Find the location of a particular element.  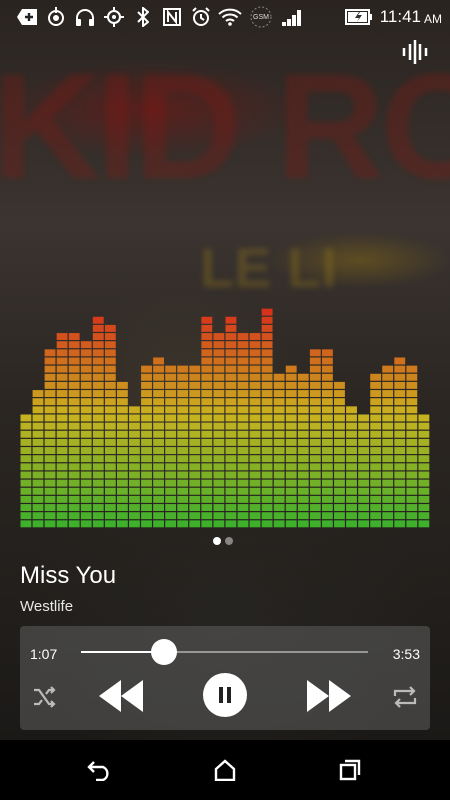

shuffle-button is located at coordinates (45, 697).